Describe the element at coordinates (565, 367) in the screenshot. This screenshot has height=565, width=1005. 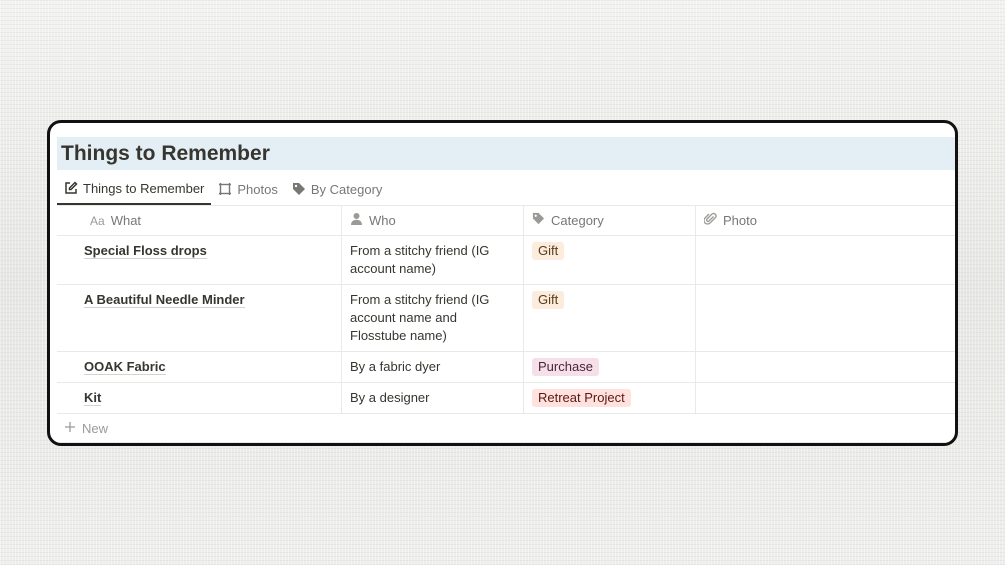
I see `category-tag: Purchase` at that location.